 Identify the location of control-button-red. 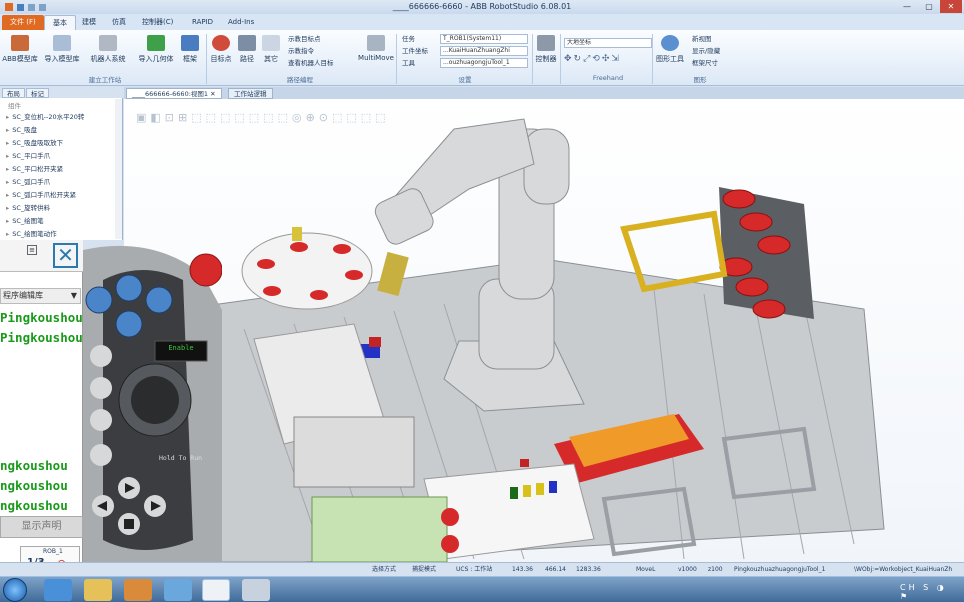
(450, 544).